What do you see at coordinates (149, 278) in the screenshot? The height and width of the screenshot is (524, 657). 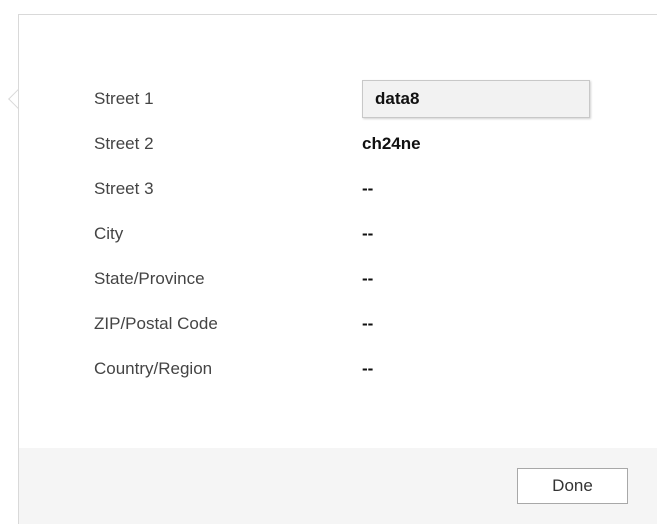 I see `state-label: State/Province` at bounding box center [149, 278].